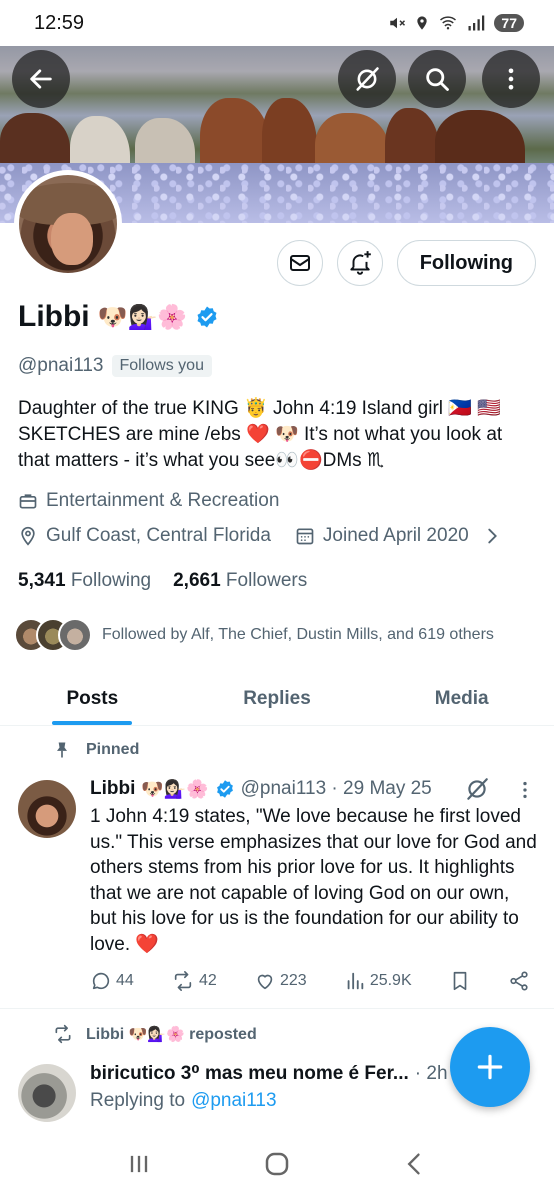  Describe the element at coordinates (112, 789) in the screenshot. I see `post-author-name: Libbi` at that location.